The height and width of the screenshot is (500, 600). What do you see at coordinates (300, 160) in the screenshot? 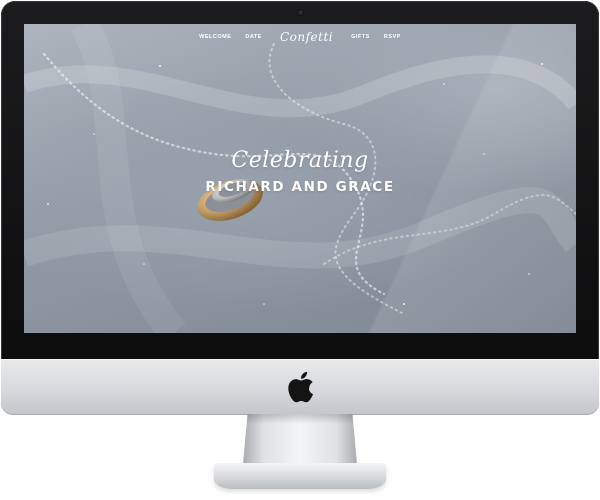
I see `hero-script-heading: Celebrating` at bounding box center [300, 160].